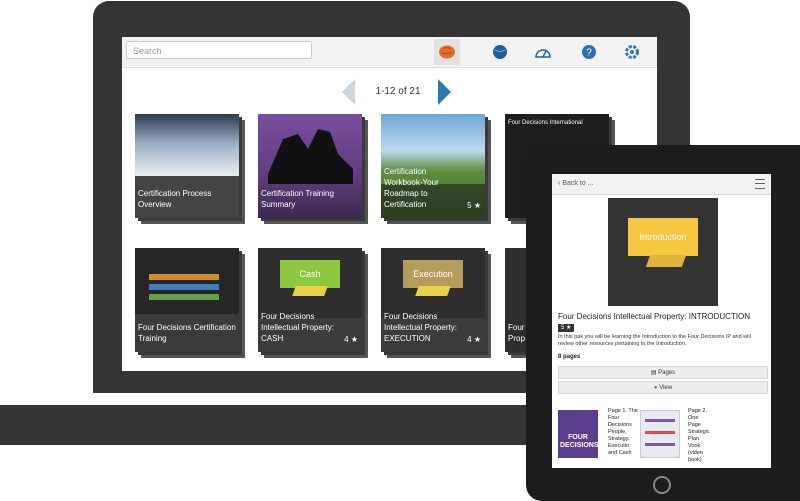 The height and width of the screenshot is (501, 800). What do you see at coordinates (175, 199) in the screenshot?
I see `card-title: Certification Process Overview` at bounding box center [175, 199].